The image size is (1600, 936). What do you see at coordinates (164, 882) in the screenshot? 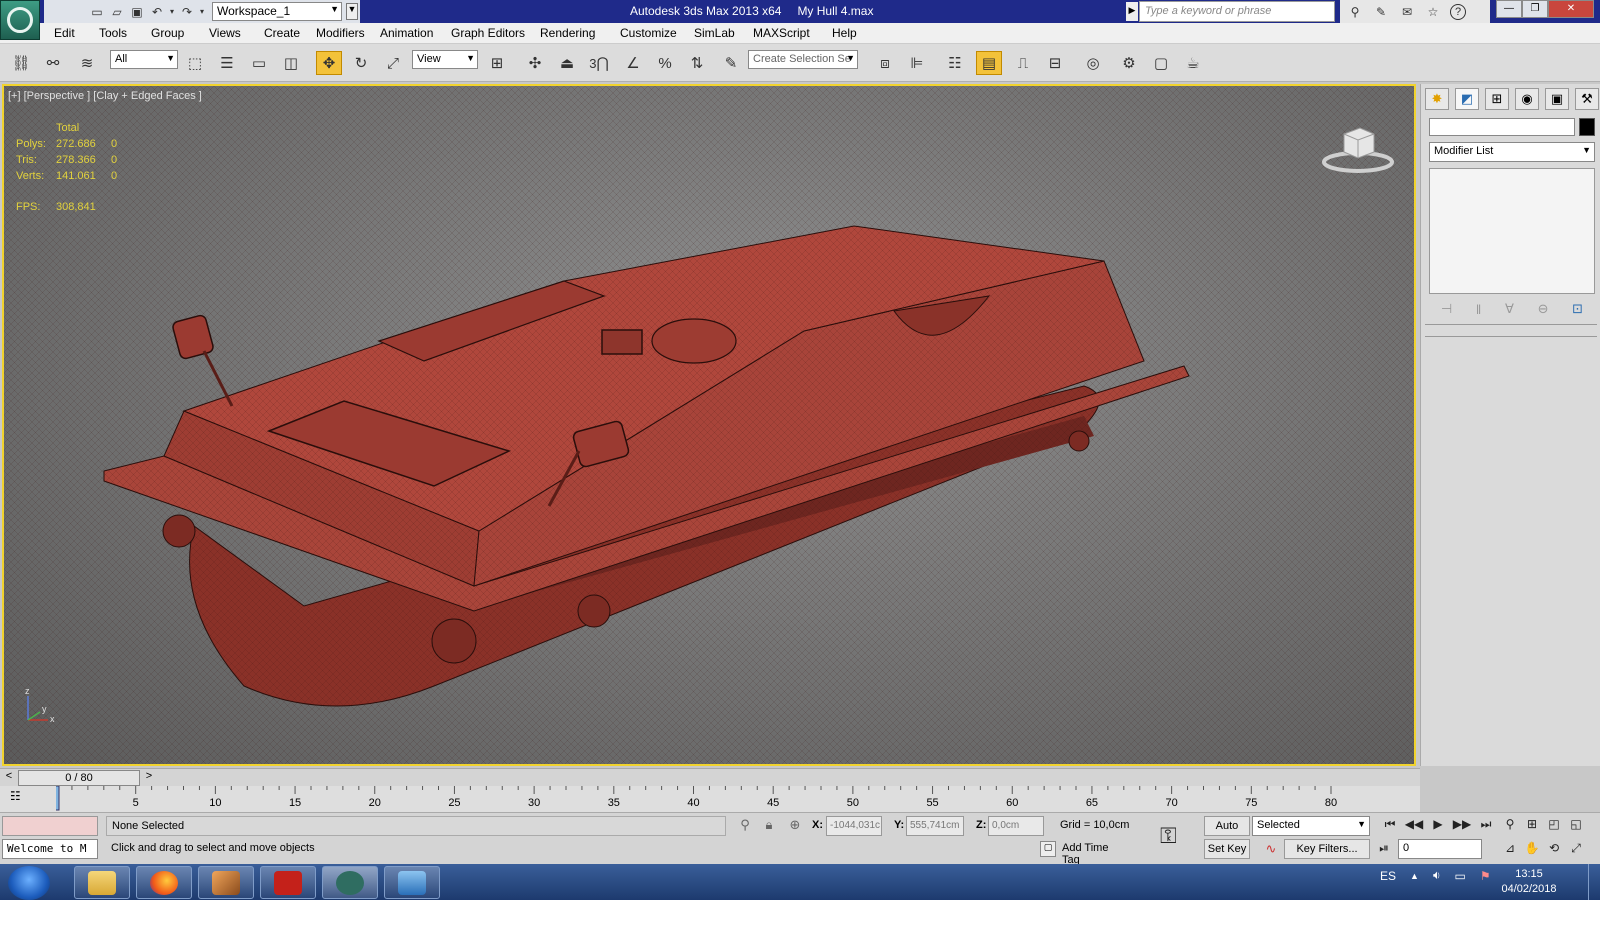
I see `taskbar-firefox` at bounding box center [164, 882].